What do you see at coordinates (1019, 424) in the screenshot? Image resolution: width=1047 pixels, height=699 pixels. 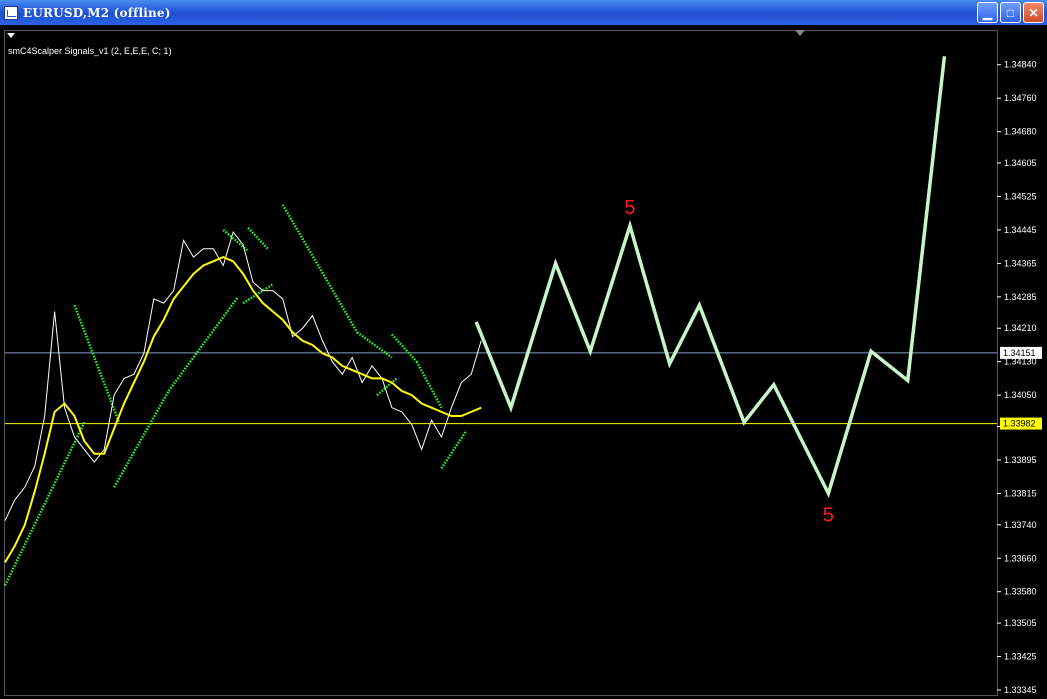 I see `level-price-label: 1.33982` at bounding box center [1019, 424].